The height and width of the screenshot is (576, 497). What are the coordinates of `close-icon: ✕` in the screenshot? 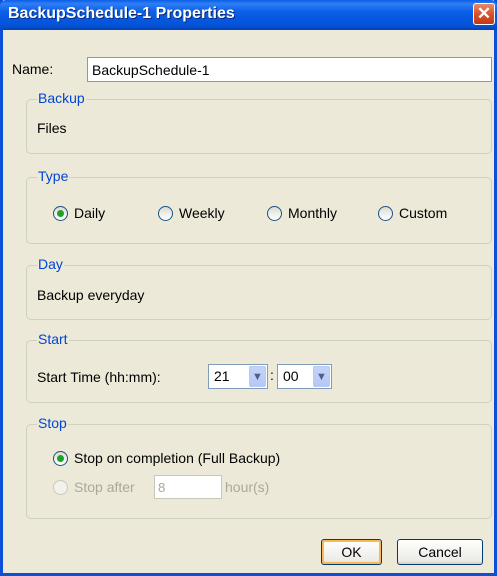 It's located at (484, 14).